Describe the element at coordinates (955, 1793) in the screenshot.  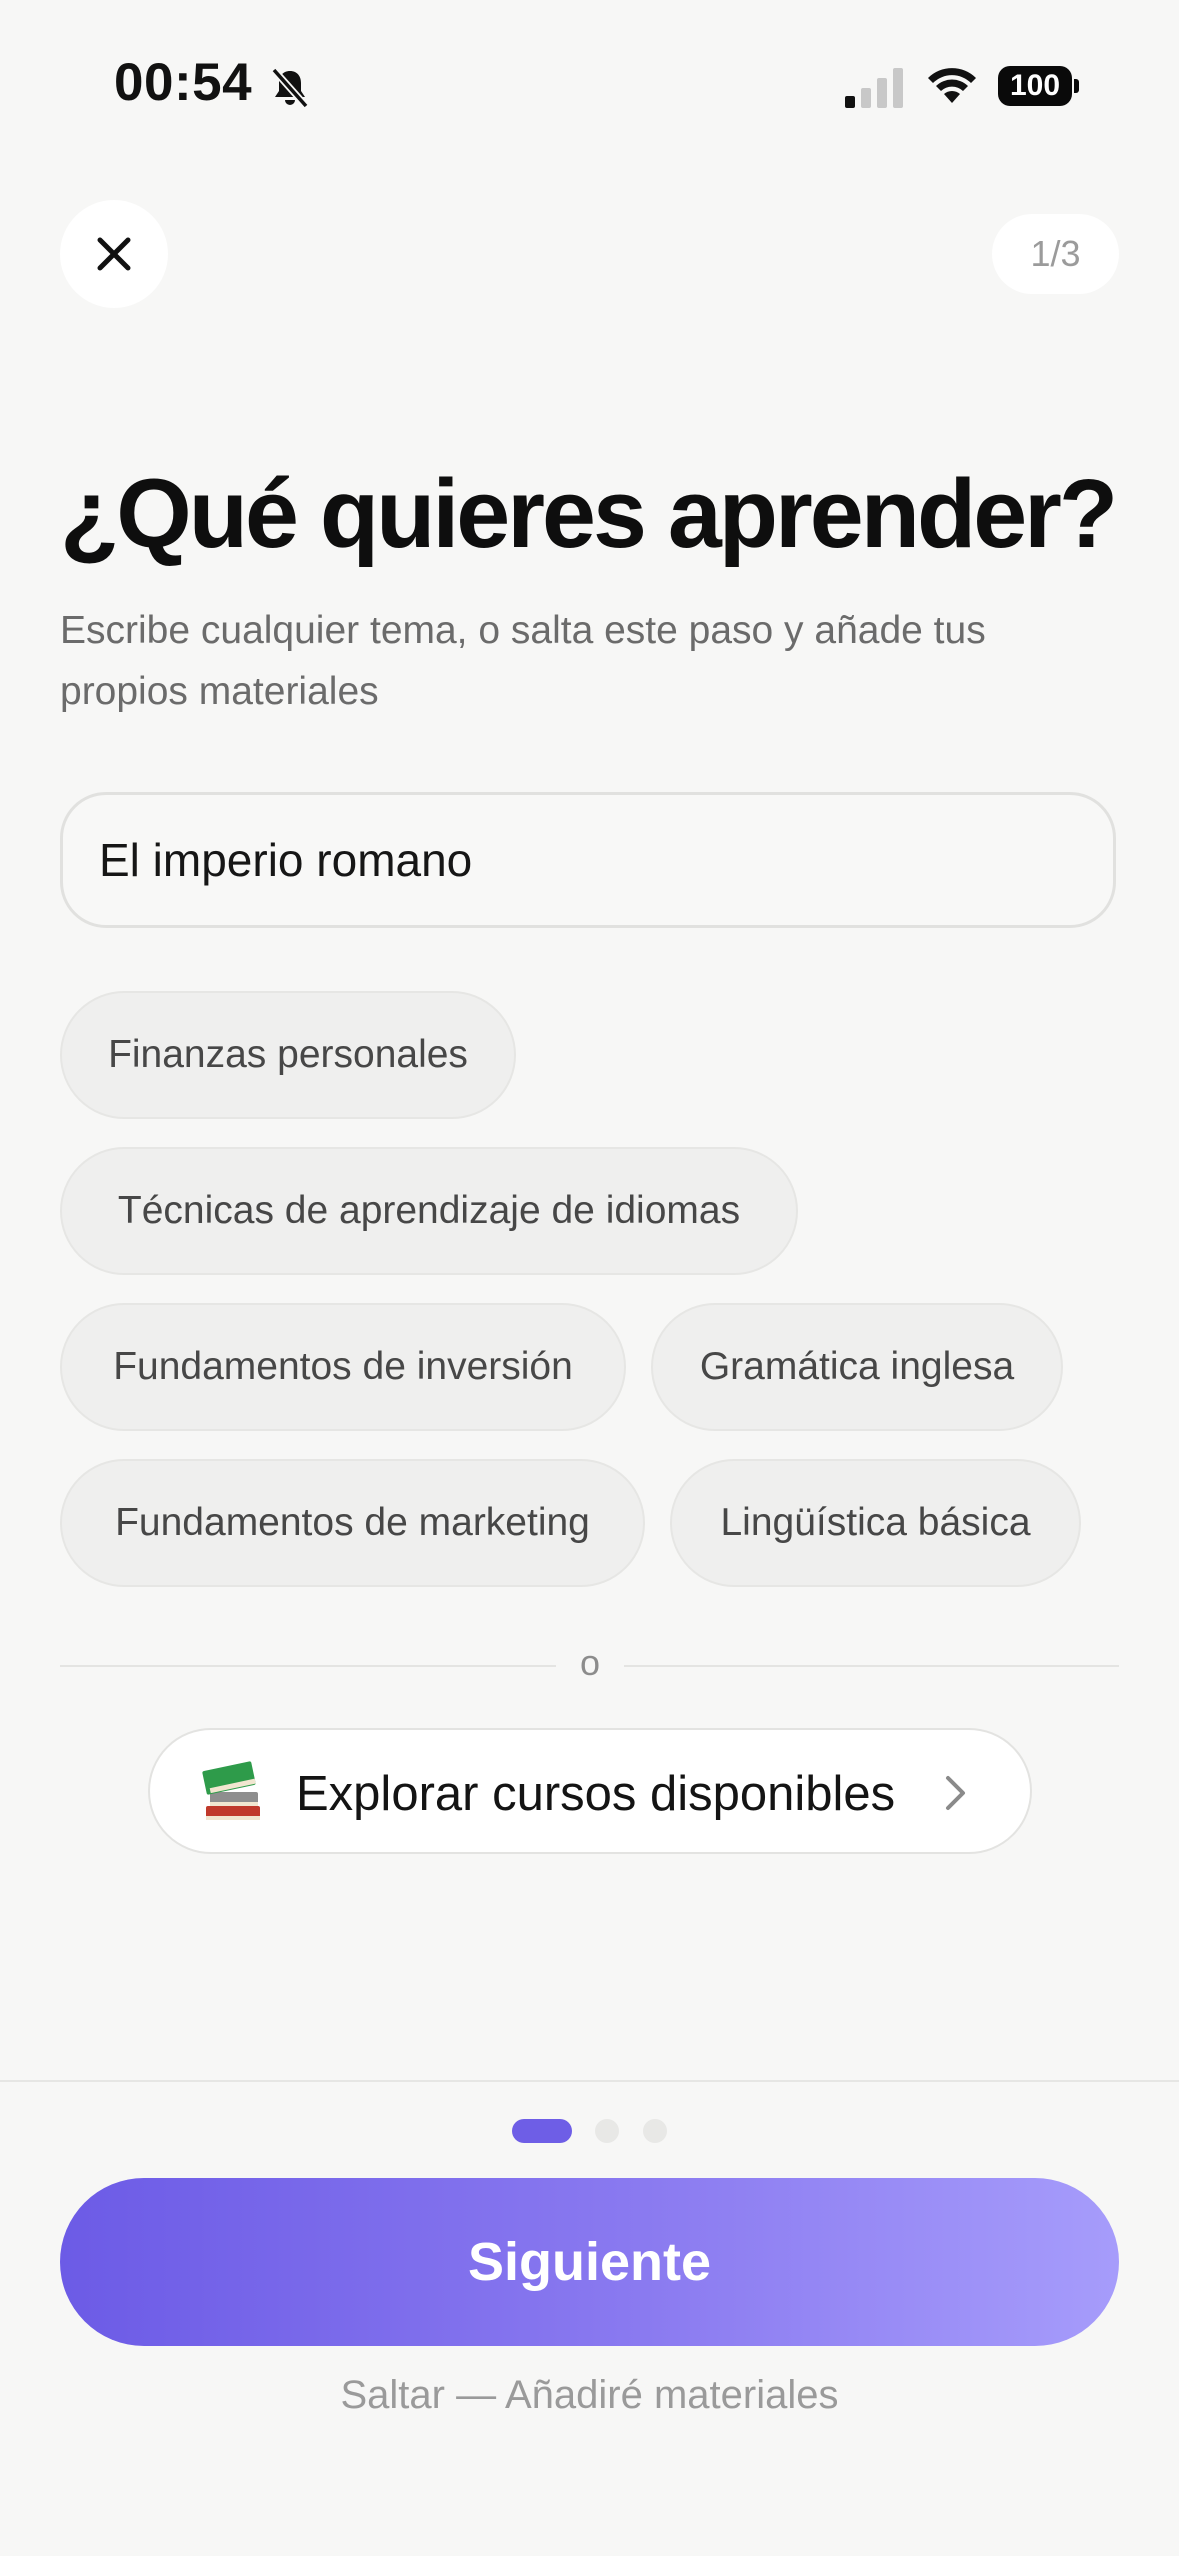
I see `chevron-right-icon` at that location.